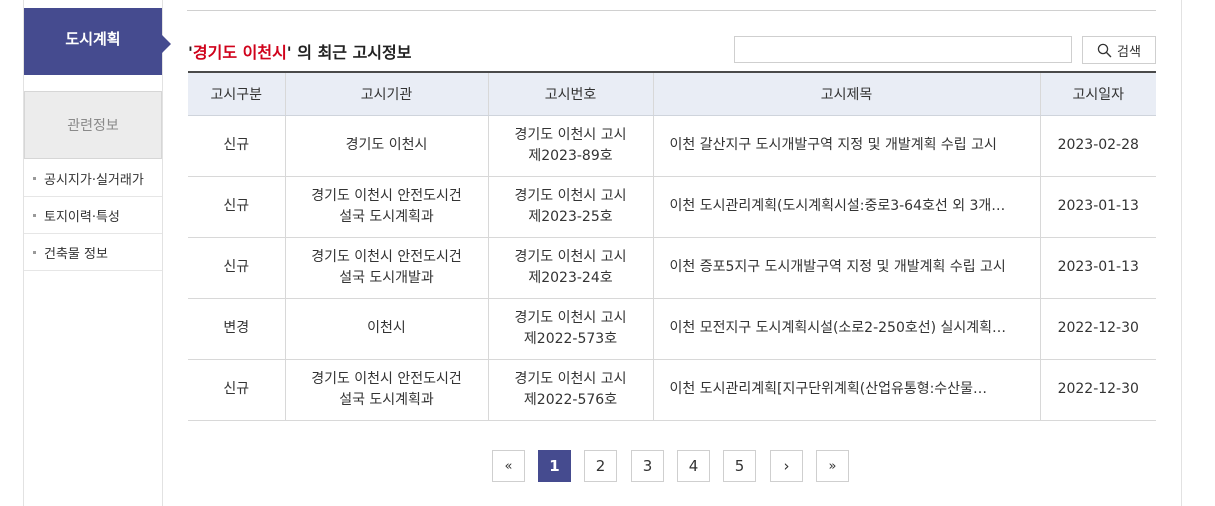 The height and width of the screenshot is (506, 1215). I want to click on number-line2: 제2023-24호, so click(570, 277).